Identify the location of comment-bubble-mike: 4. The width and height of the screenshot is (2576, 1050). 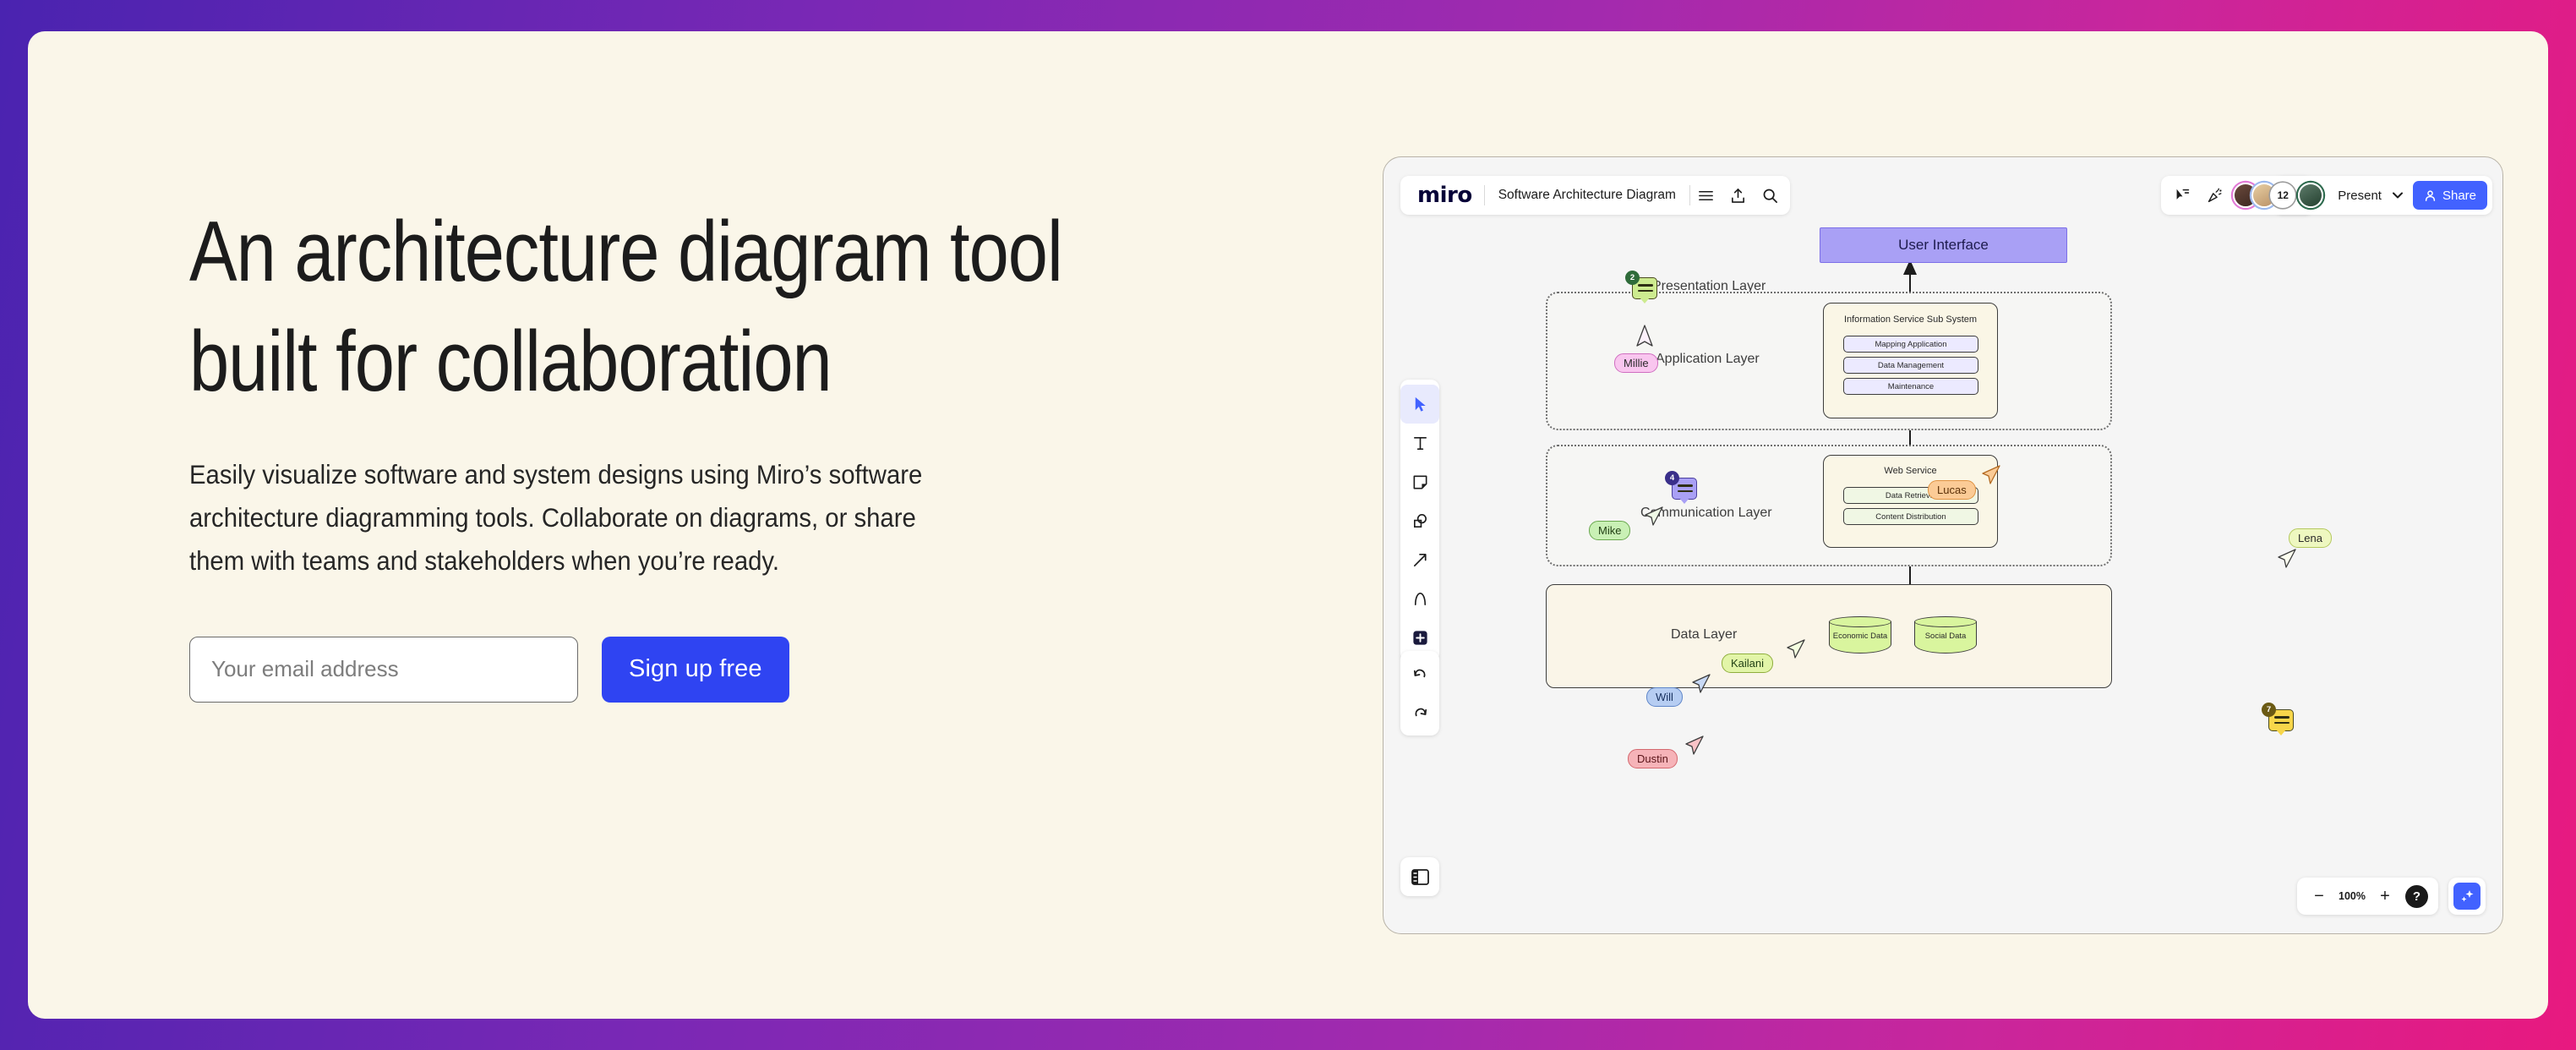
(1681, 487).